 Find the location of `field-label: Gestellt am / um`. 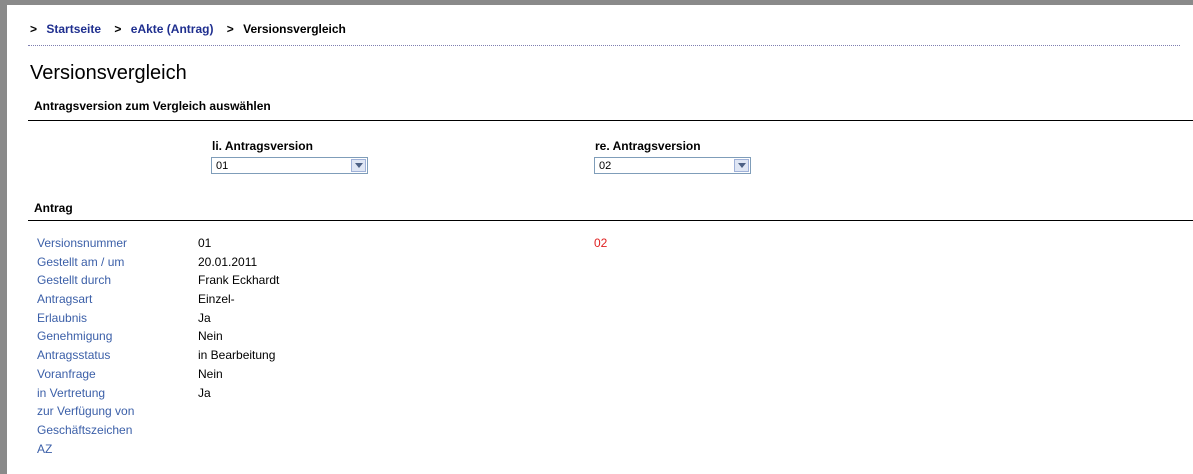

field-label: Gestellt am / um is located at coordinates (81, 261).